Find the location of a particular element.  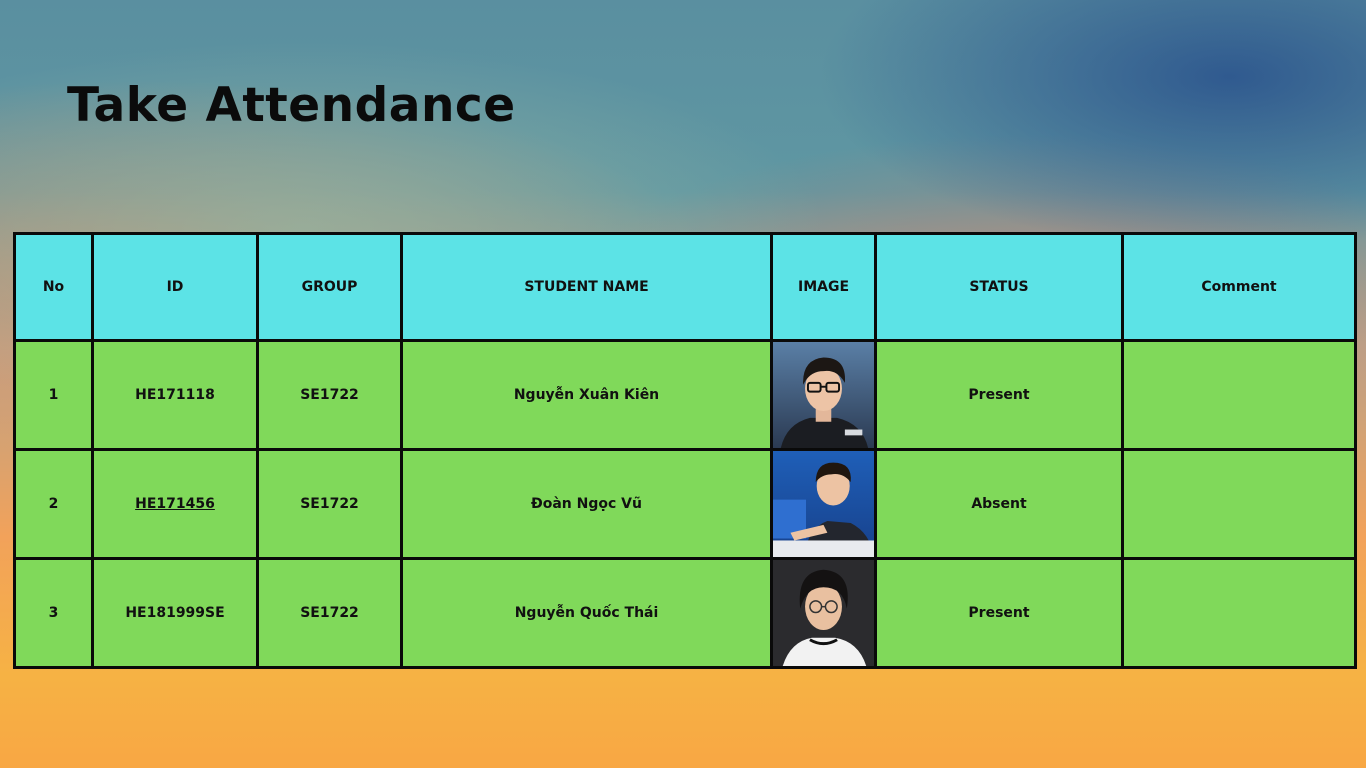

column-header-status: STATUS is located at coordinates (999, 287).